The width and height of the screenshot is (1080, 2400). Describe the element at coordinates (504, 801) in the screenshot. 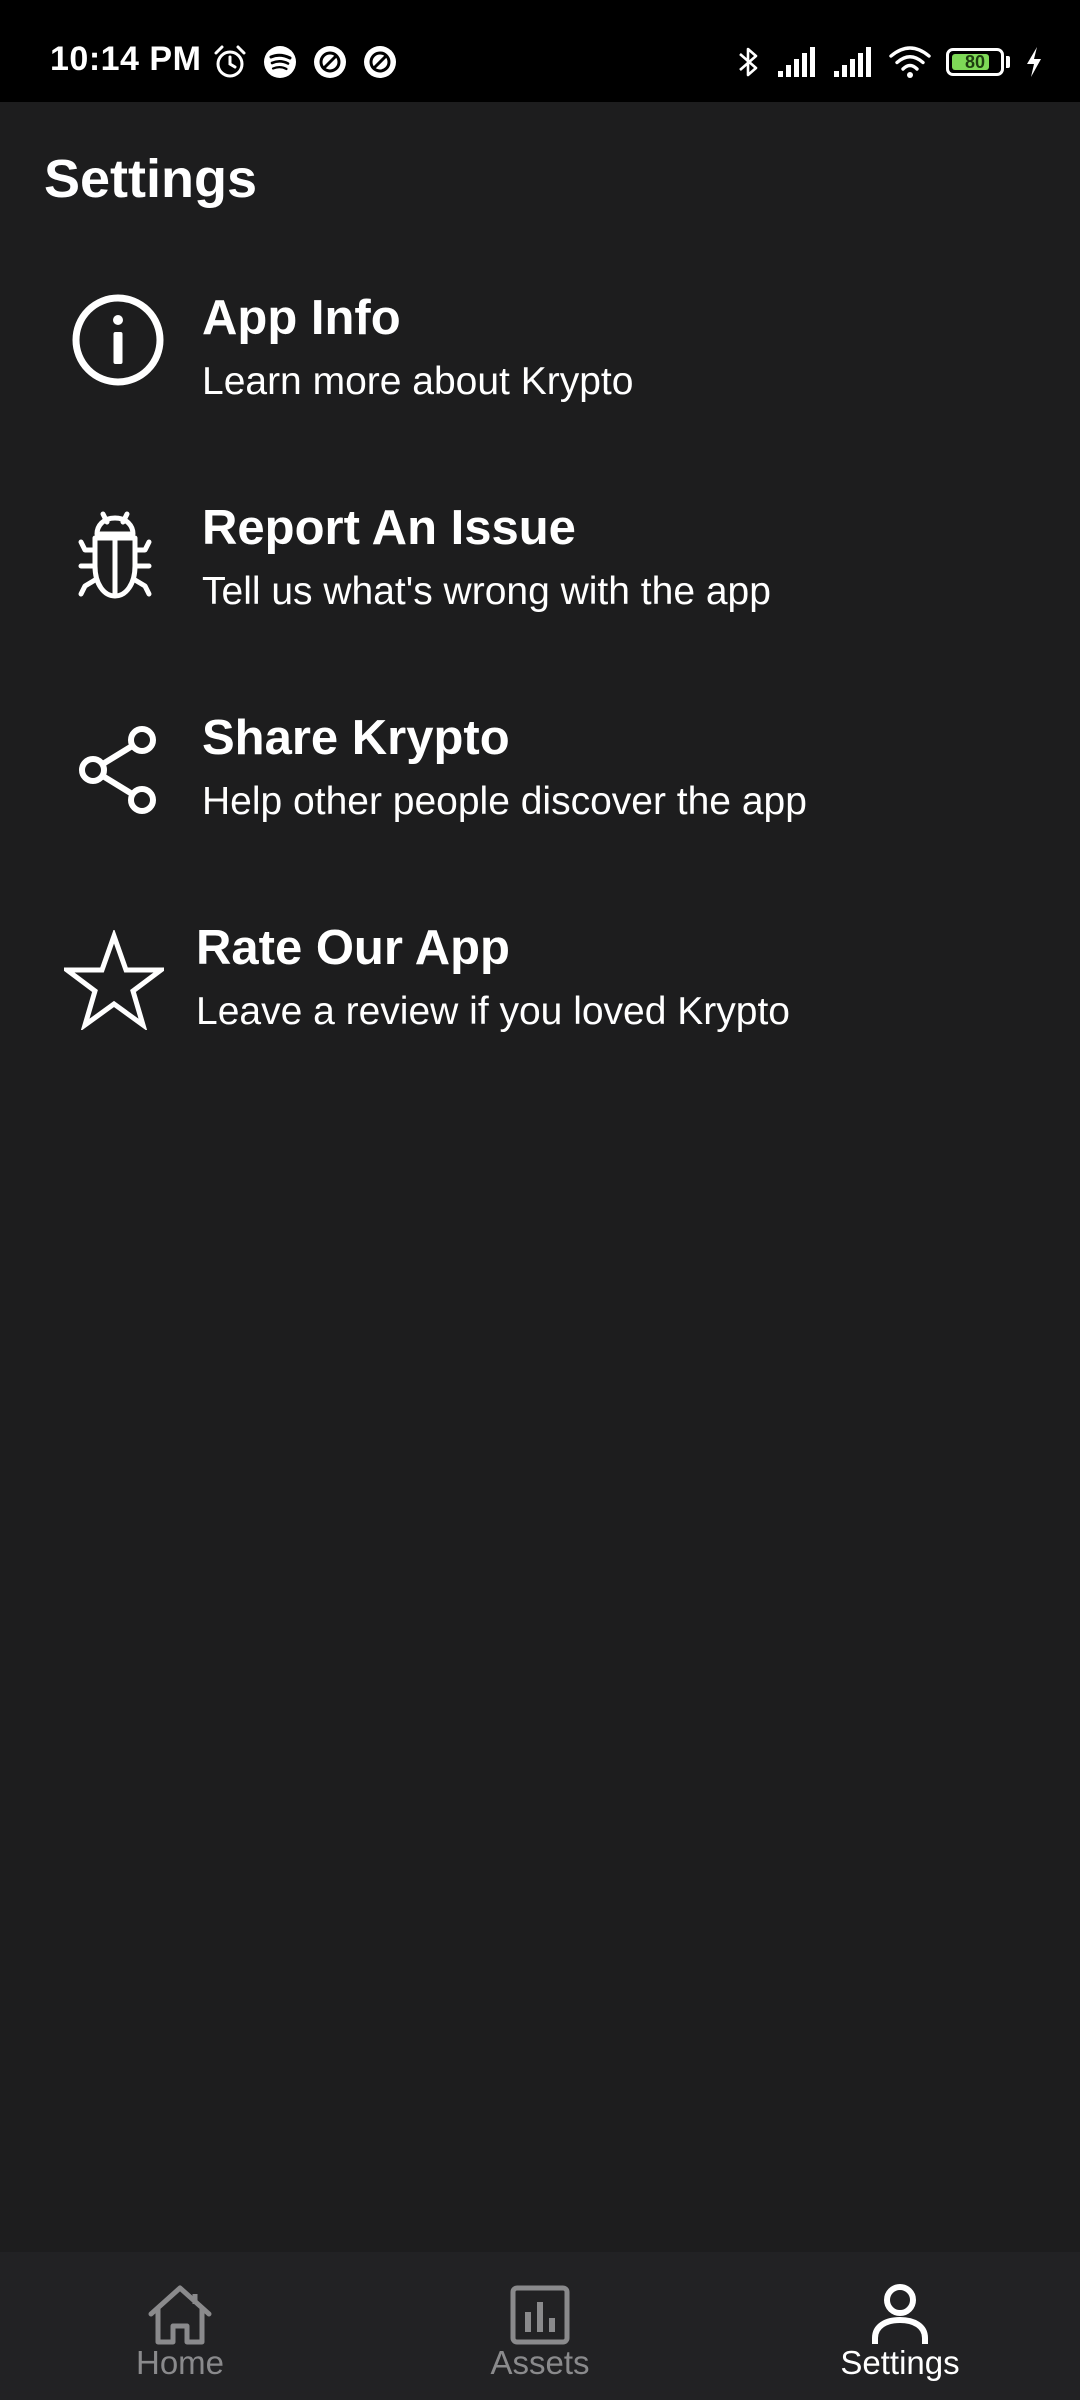

I see `settings-item-subtitle: Help other people discover the app` at that location.